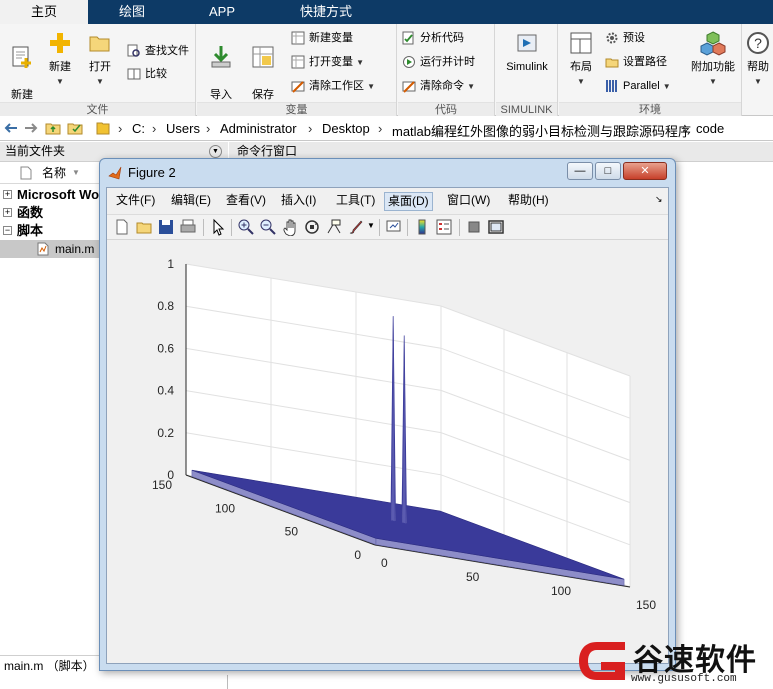 The width and height of the screenshot is (773, 689). Describe the element at coordinates (528, 201) in the screenshot. I see `menu-help: 帮助(H)` at that location.